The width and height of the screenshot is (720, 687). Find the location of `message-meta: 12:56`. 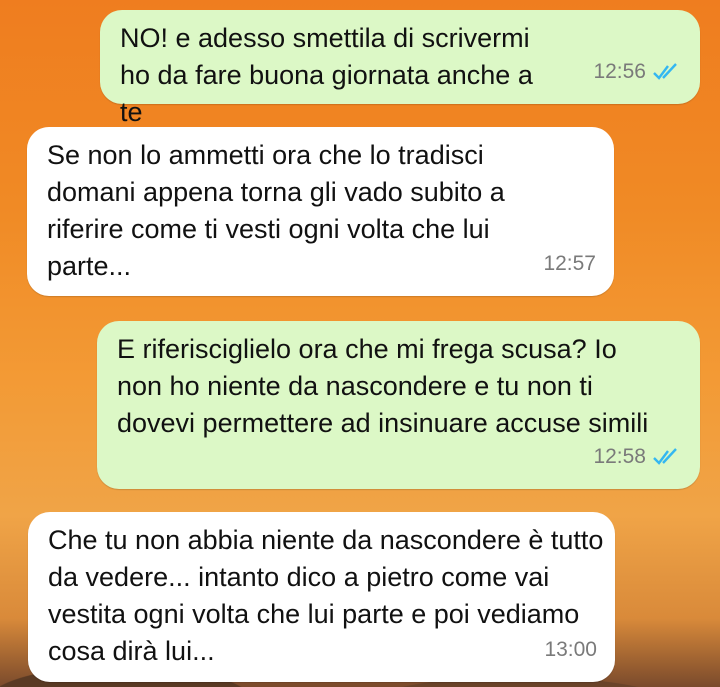

message-meta: 12:56 is located at coordinates (637, 71).